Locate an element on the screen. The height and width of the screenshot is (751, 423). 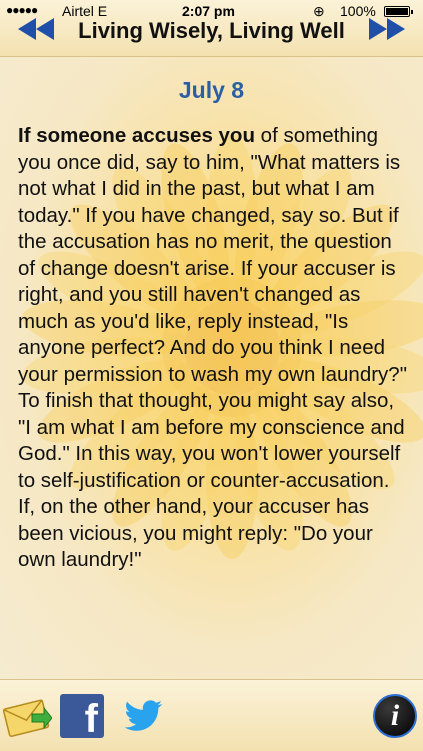
entry-date: July 8 is located at coordinates (211, 90).